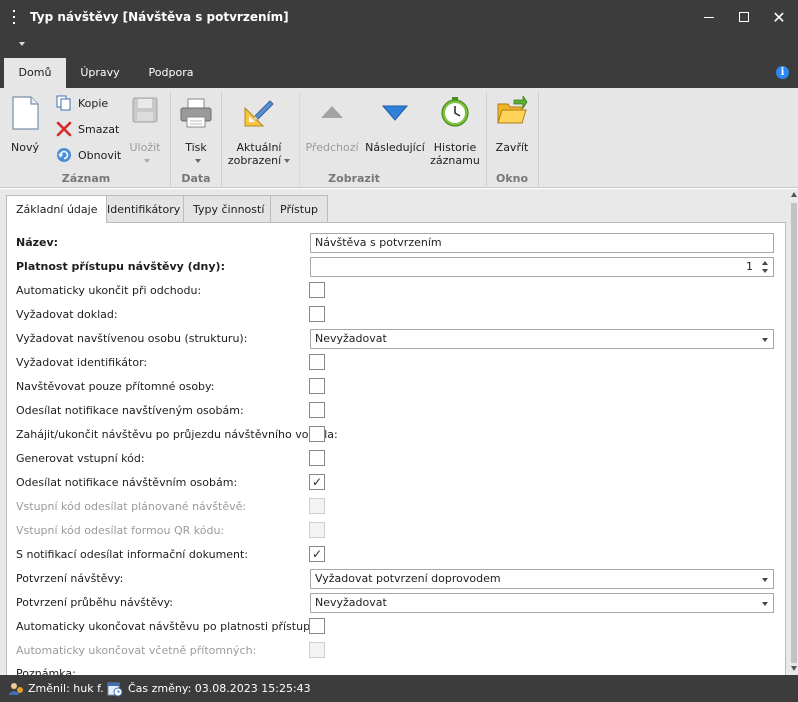  What do you see at coordinates (317, 626) in the screenshot?
I see `auto-ukoncovat-checkbox` at bounding box center [317, 626].